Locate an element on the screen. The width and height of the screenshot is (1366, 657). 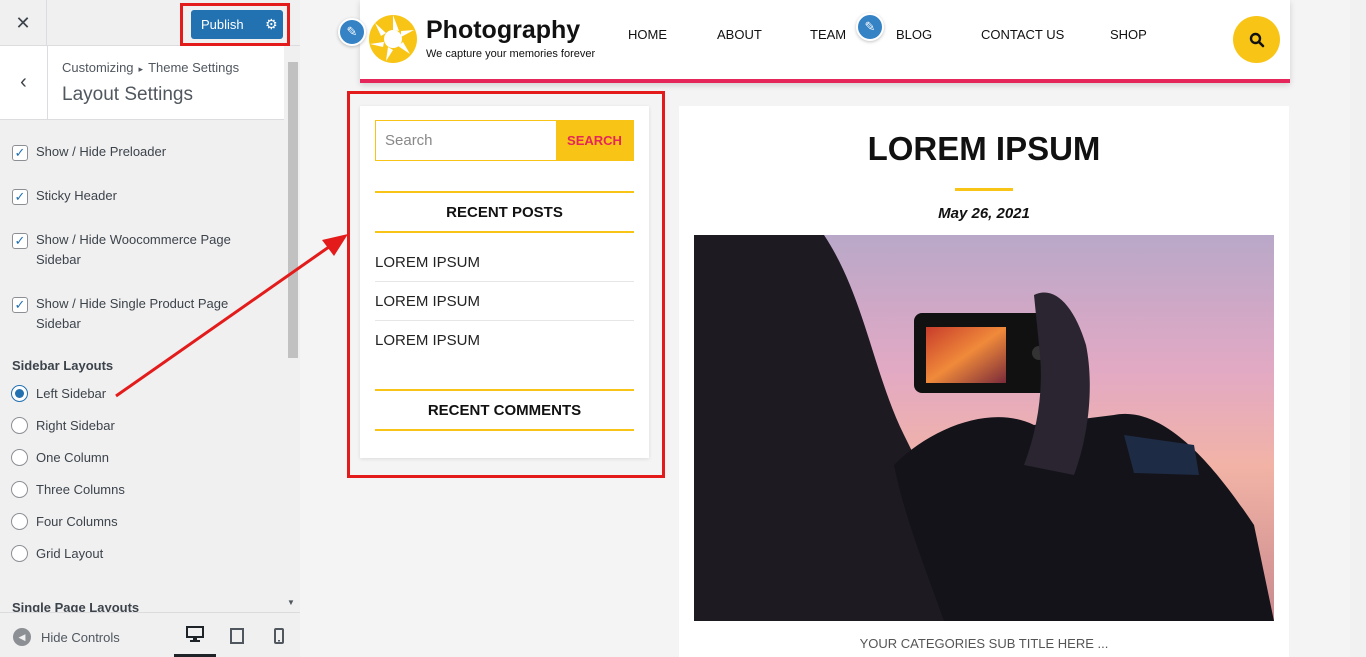
close-customizer-button: ✕ is located at coordinates (23, 23).